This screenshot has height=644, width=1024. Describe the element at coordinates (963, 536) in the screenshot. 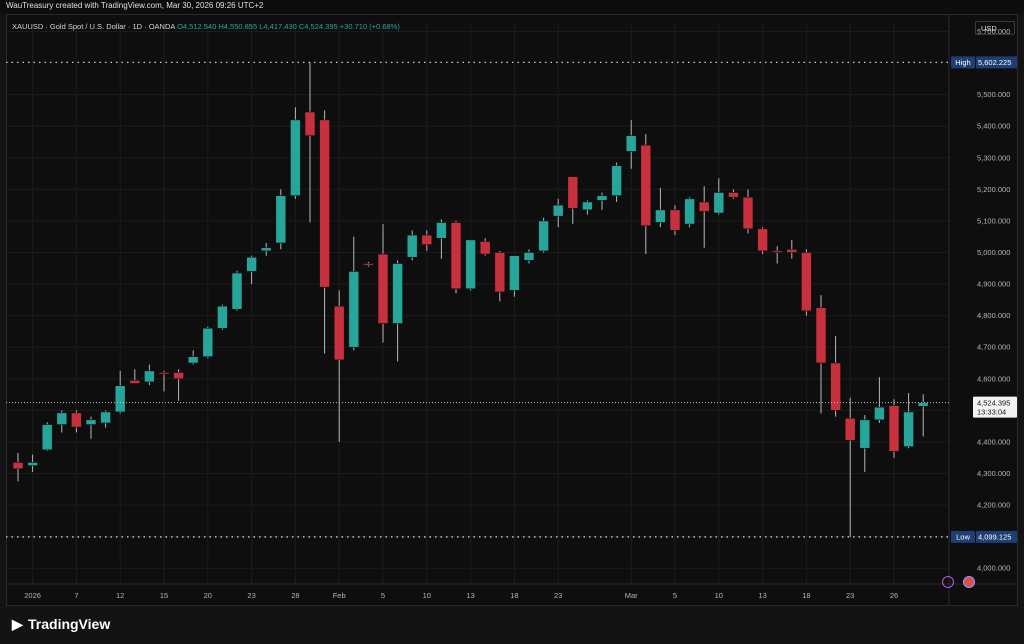

I see `low-label: Low` at that location.